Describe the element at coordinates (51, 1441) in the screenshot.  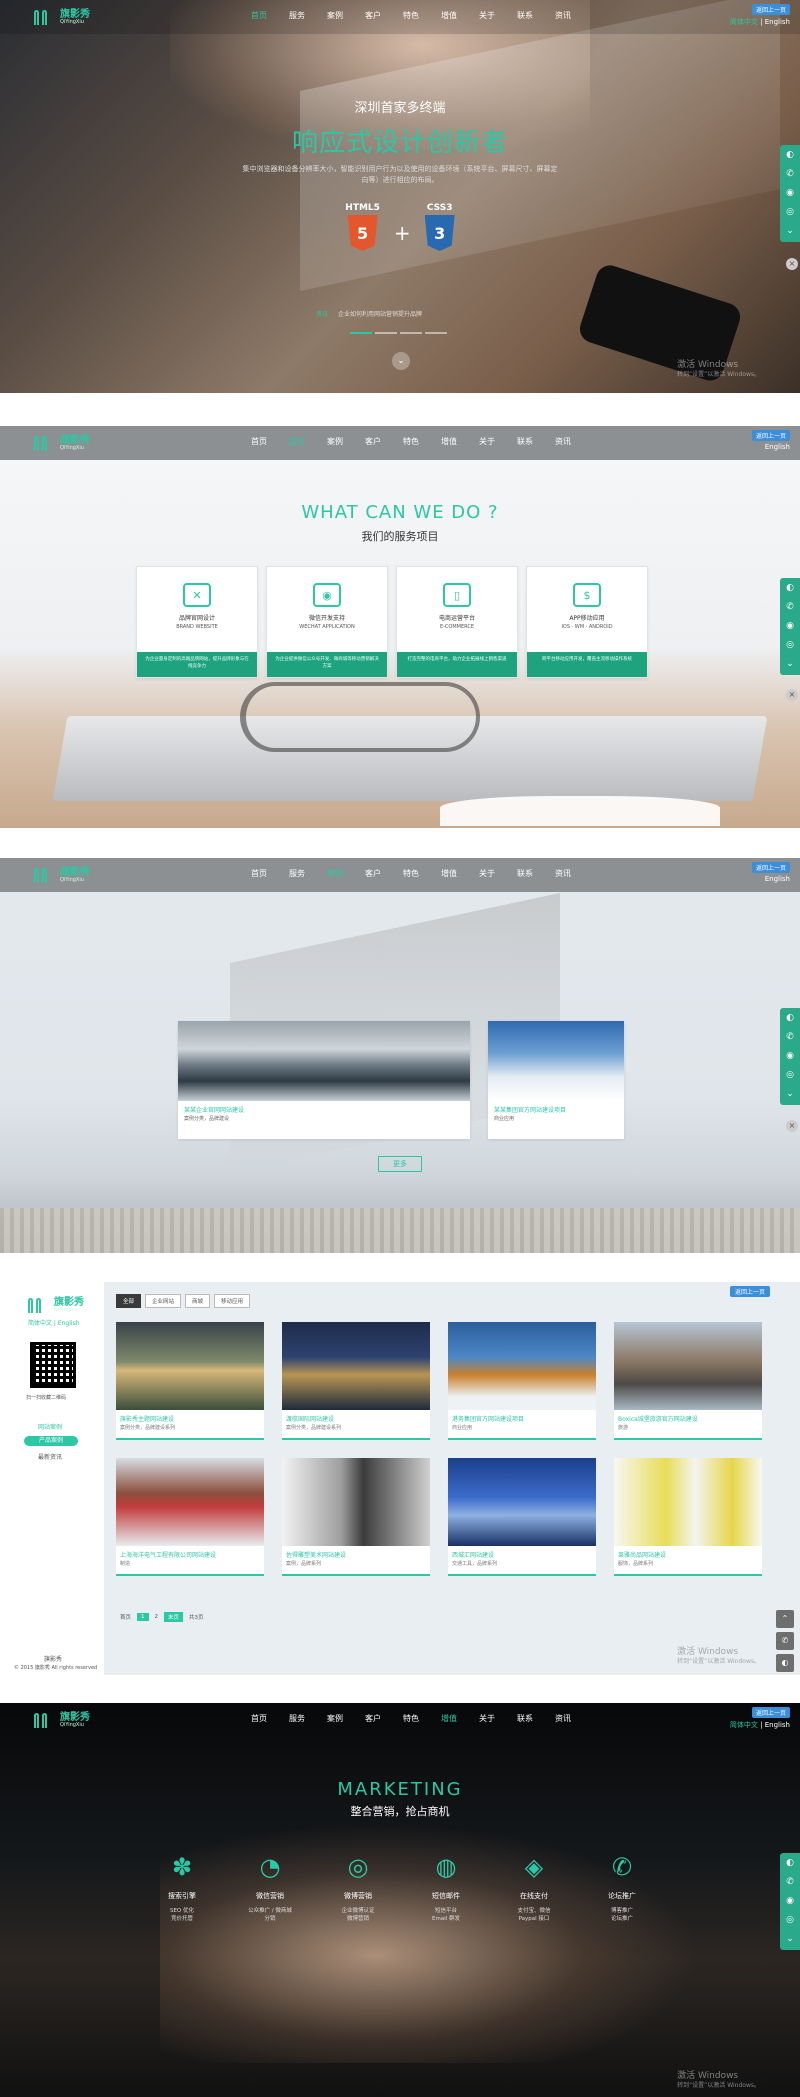
I see `sidebar-link-products: 产品案例` at that location.